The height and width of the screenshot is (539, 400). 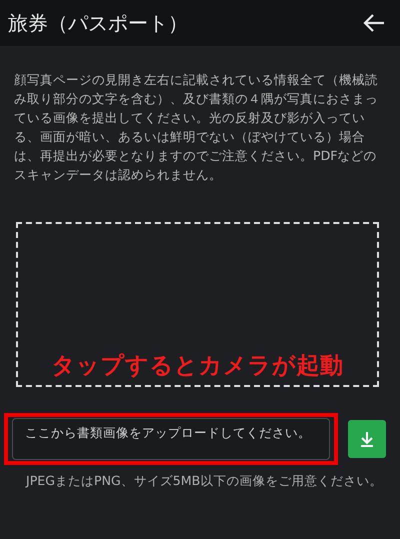 What do you see at coordinates (205, 480) in the screenshot?
I see `file-requirements-text: JPEGまたはPNG、サイズ5MB以下の画像をご用意ください。` at bounding box center [205, 480].